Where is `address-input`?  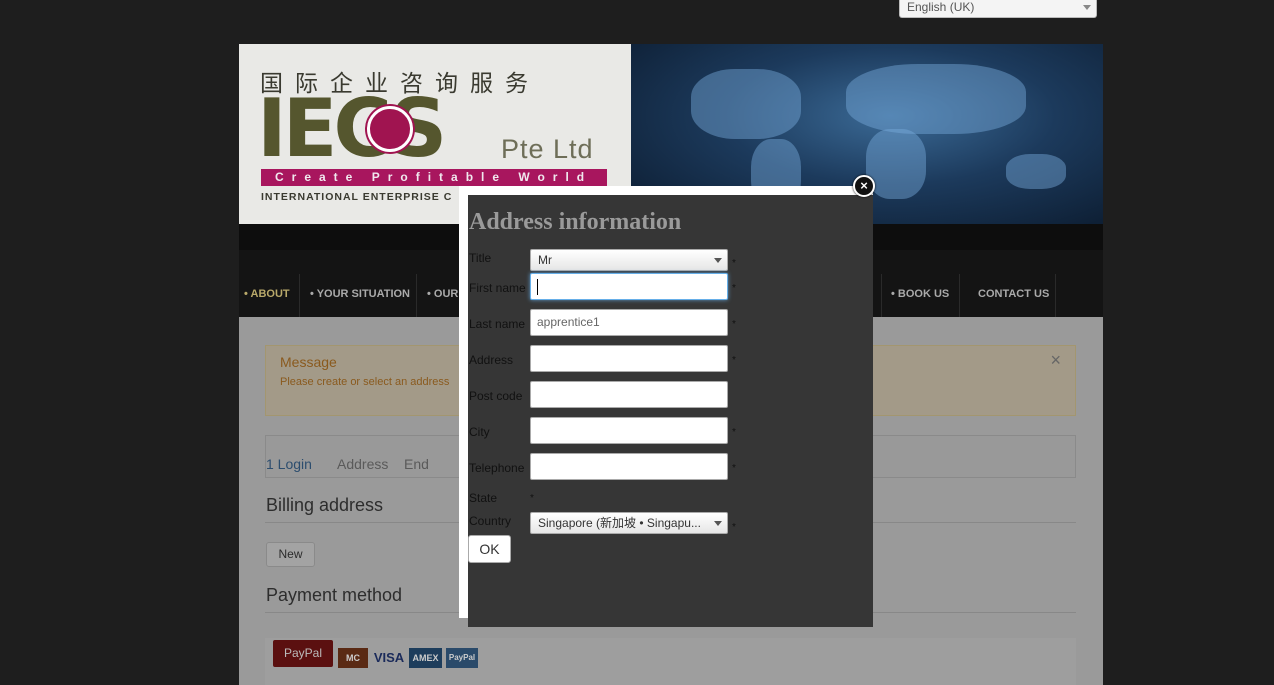 address-input is located at coordinates (629, 358).